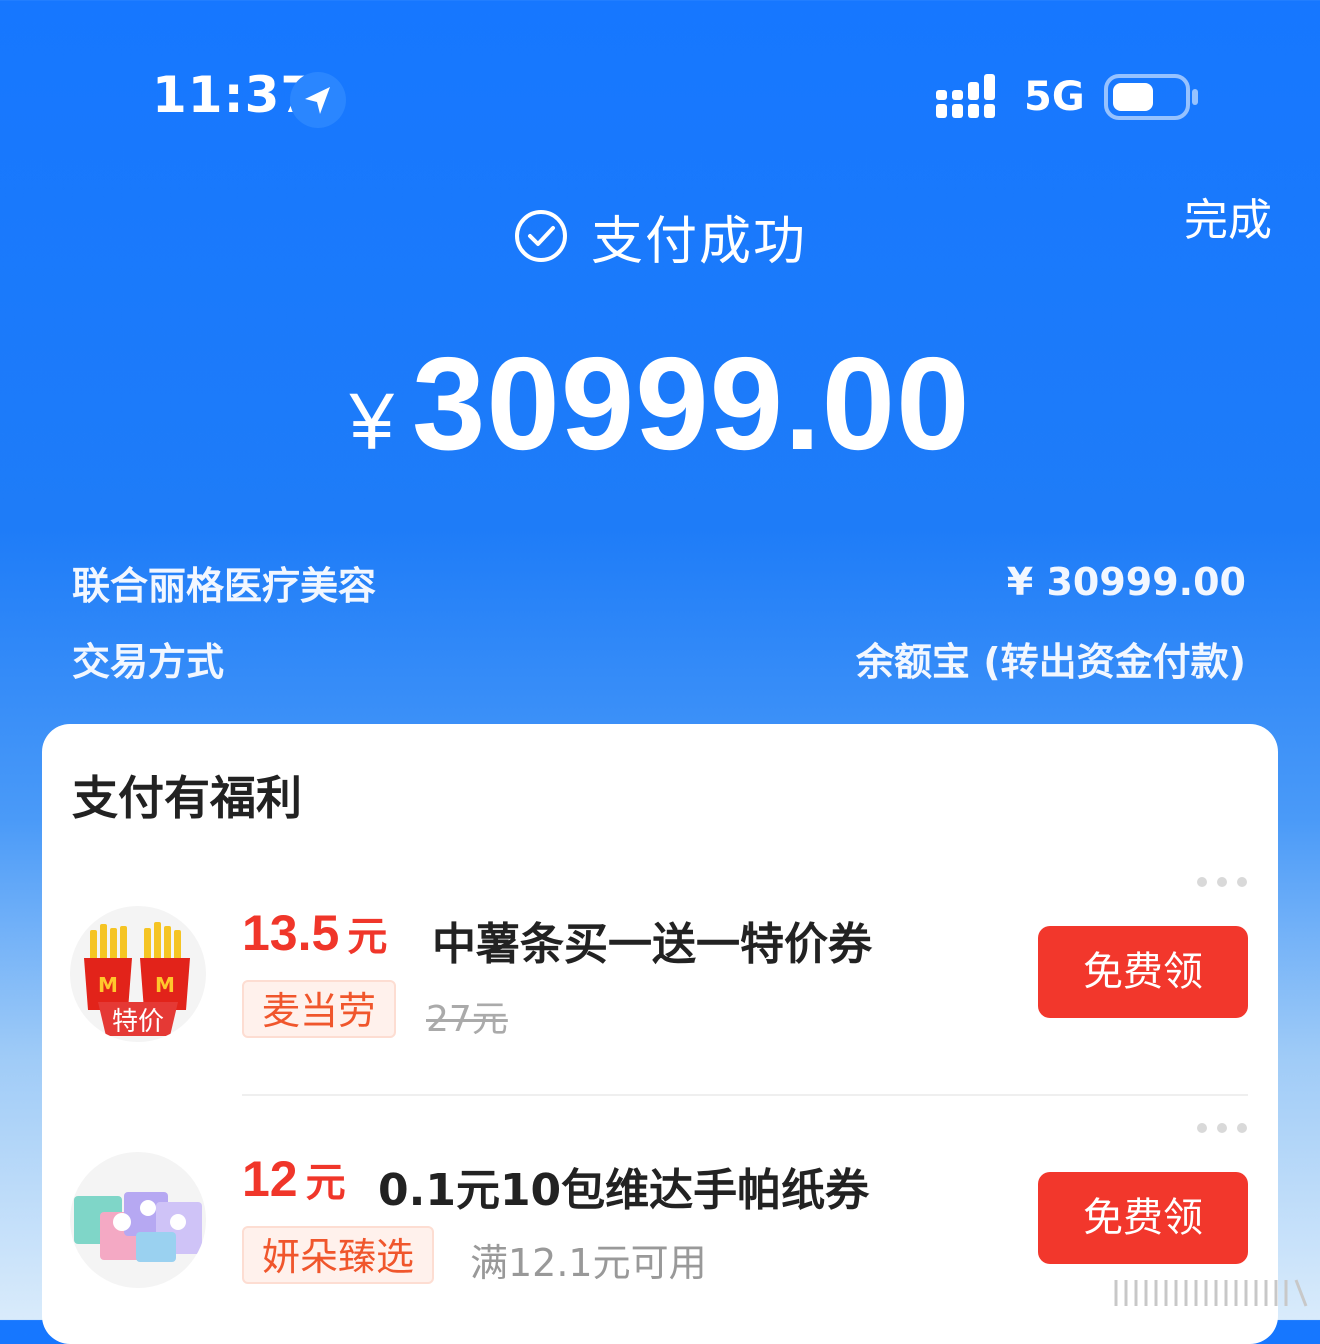 Image resolution: width=1320 pixels, height=1344 pixels. I want to click on success-label: 支付成功, so click(698, 241).